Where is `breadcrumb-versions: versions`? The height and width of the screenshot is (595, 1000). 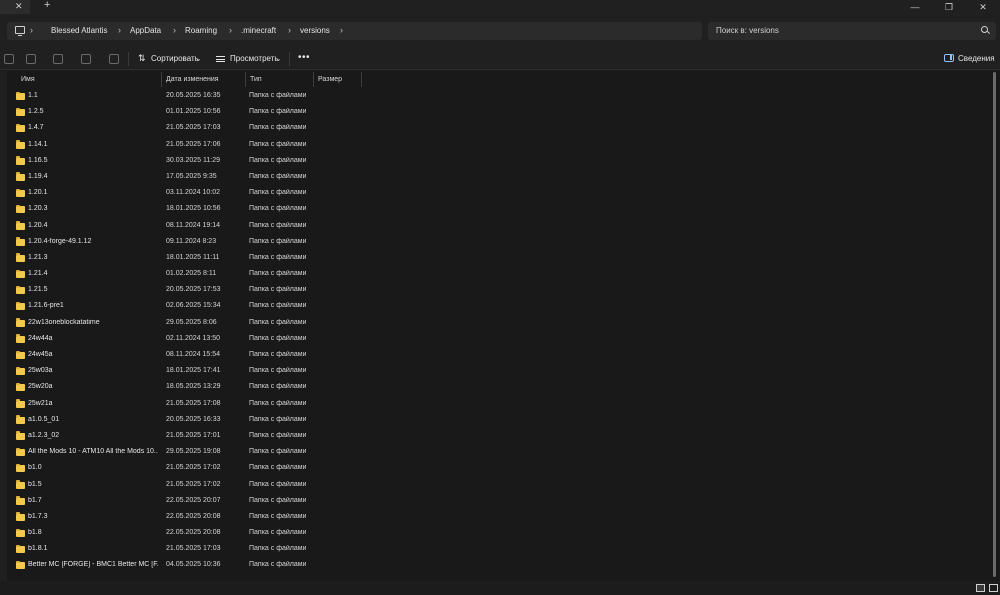 breadcrumb-versions: versions is located at coordinates (315, 30).